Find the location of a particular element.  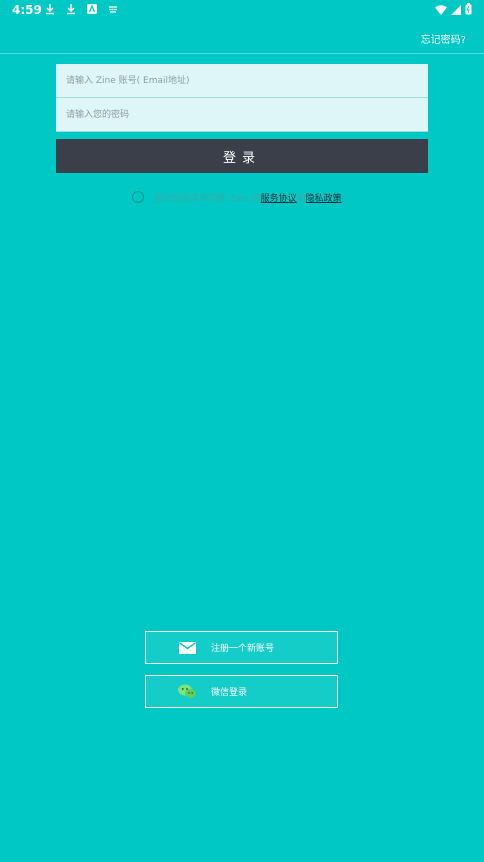

login-form: 登录 is located at coordinates (242, 118).